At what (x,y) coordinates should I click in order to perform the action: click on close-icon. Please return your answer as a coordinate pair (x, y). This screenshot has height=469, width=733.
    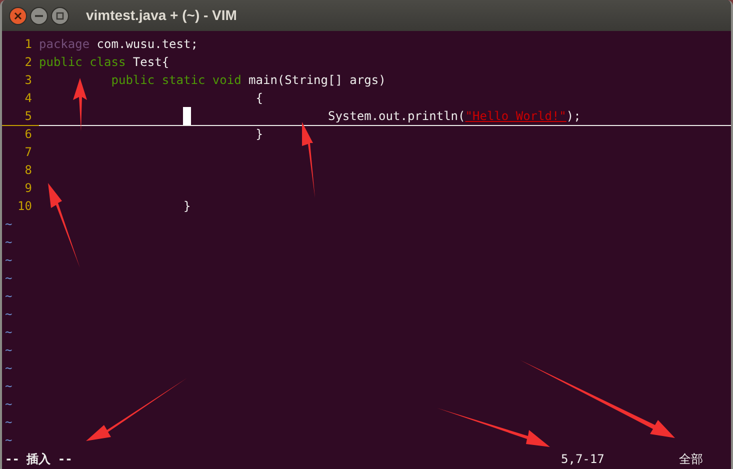
    Looking at the image, I should click on (18, 16).